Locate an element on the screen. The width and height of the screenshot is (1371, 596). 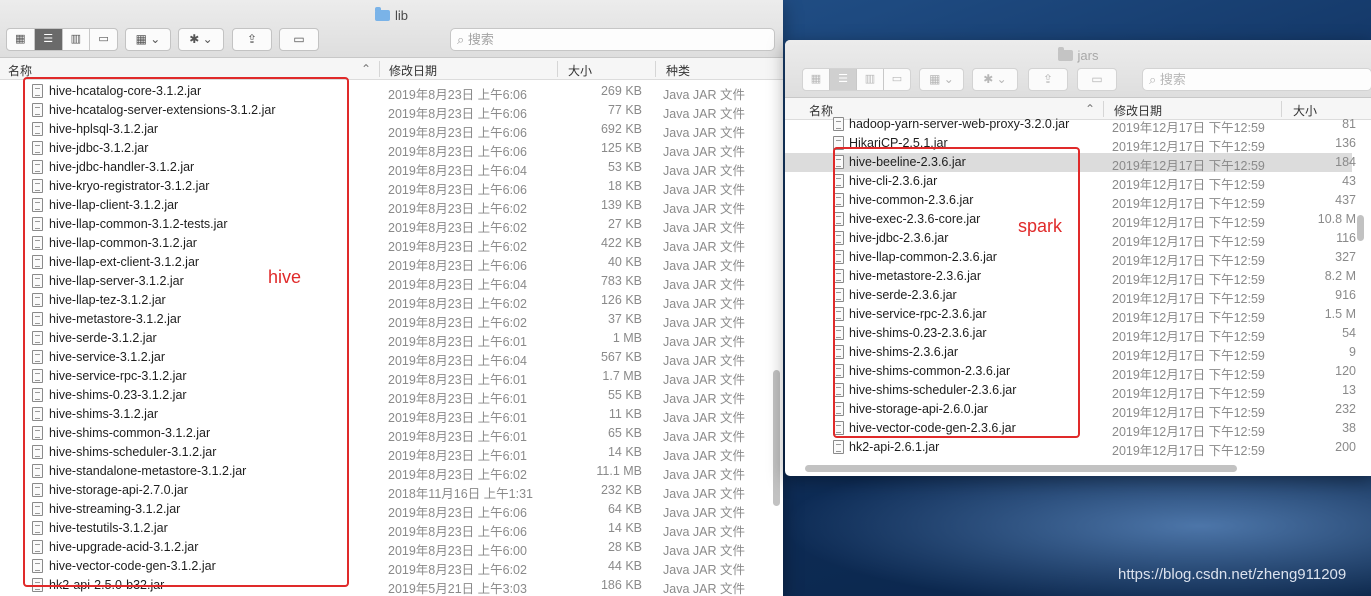
file-size: 28 KB is located at coordinates (624, 547).